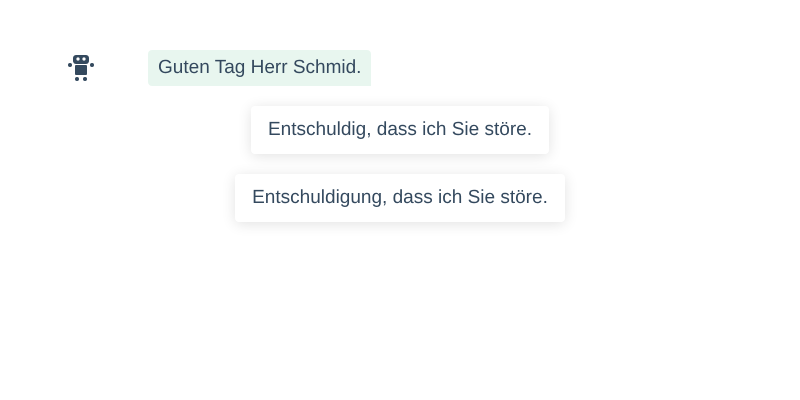  What do you see at coordinates (400, 130) in the screenshot?
I see `answer-option: Entschuldig, dass ich Sie störe.` at bounding box center [400, 130].